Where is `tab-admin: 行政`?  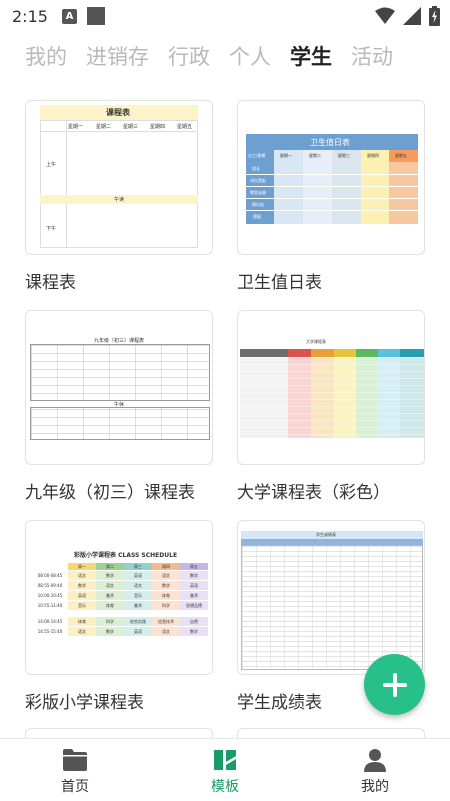 tab-admin: 行政 is located at coordinates (189, 56).